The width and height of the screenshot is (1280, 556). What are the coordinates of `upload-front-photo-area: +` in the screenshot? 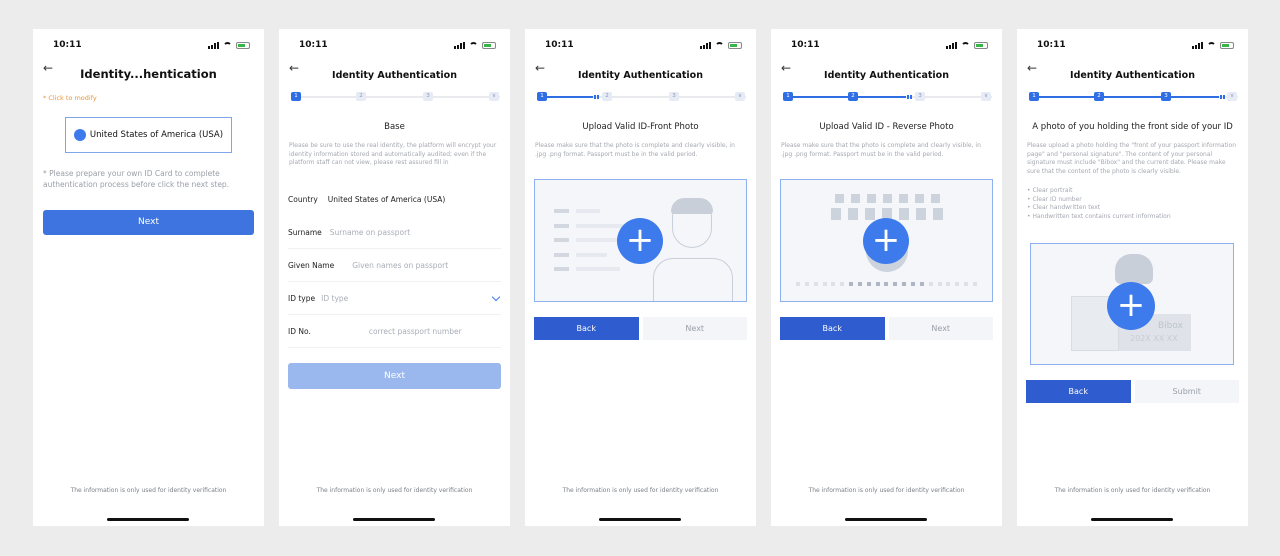 It's located at (640, 240).